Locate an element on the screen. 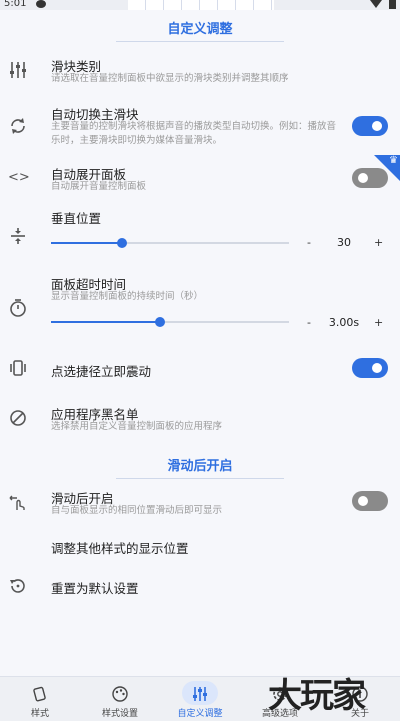 The width and height of the screenshot is (400, 721). battery-icon is located at coordinates (392, 4).